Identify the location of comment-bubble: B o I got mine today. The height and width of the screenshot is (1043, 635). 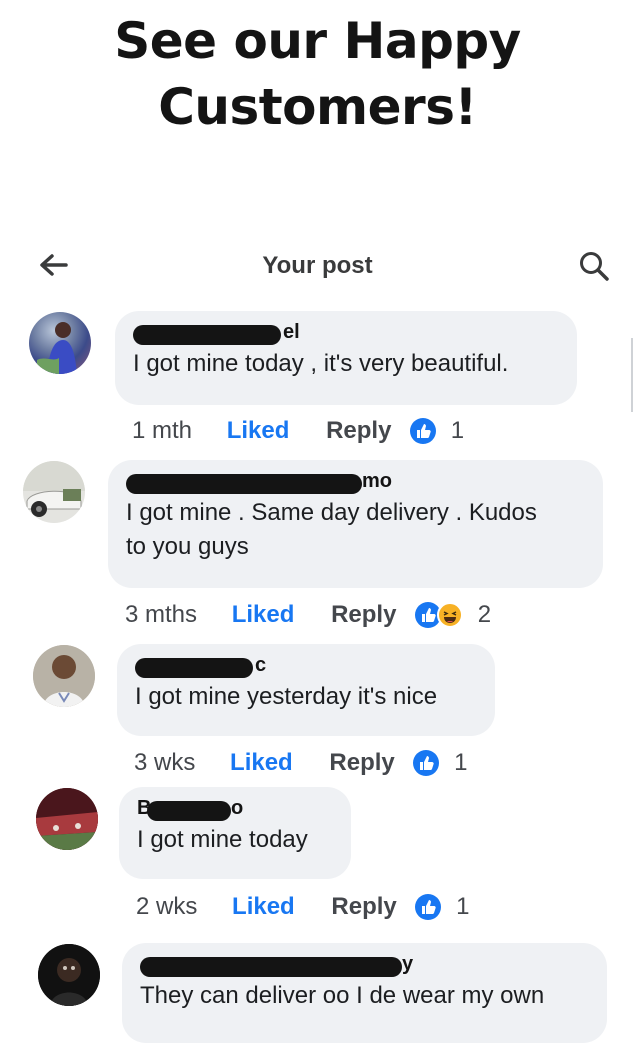
(235, 833).